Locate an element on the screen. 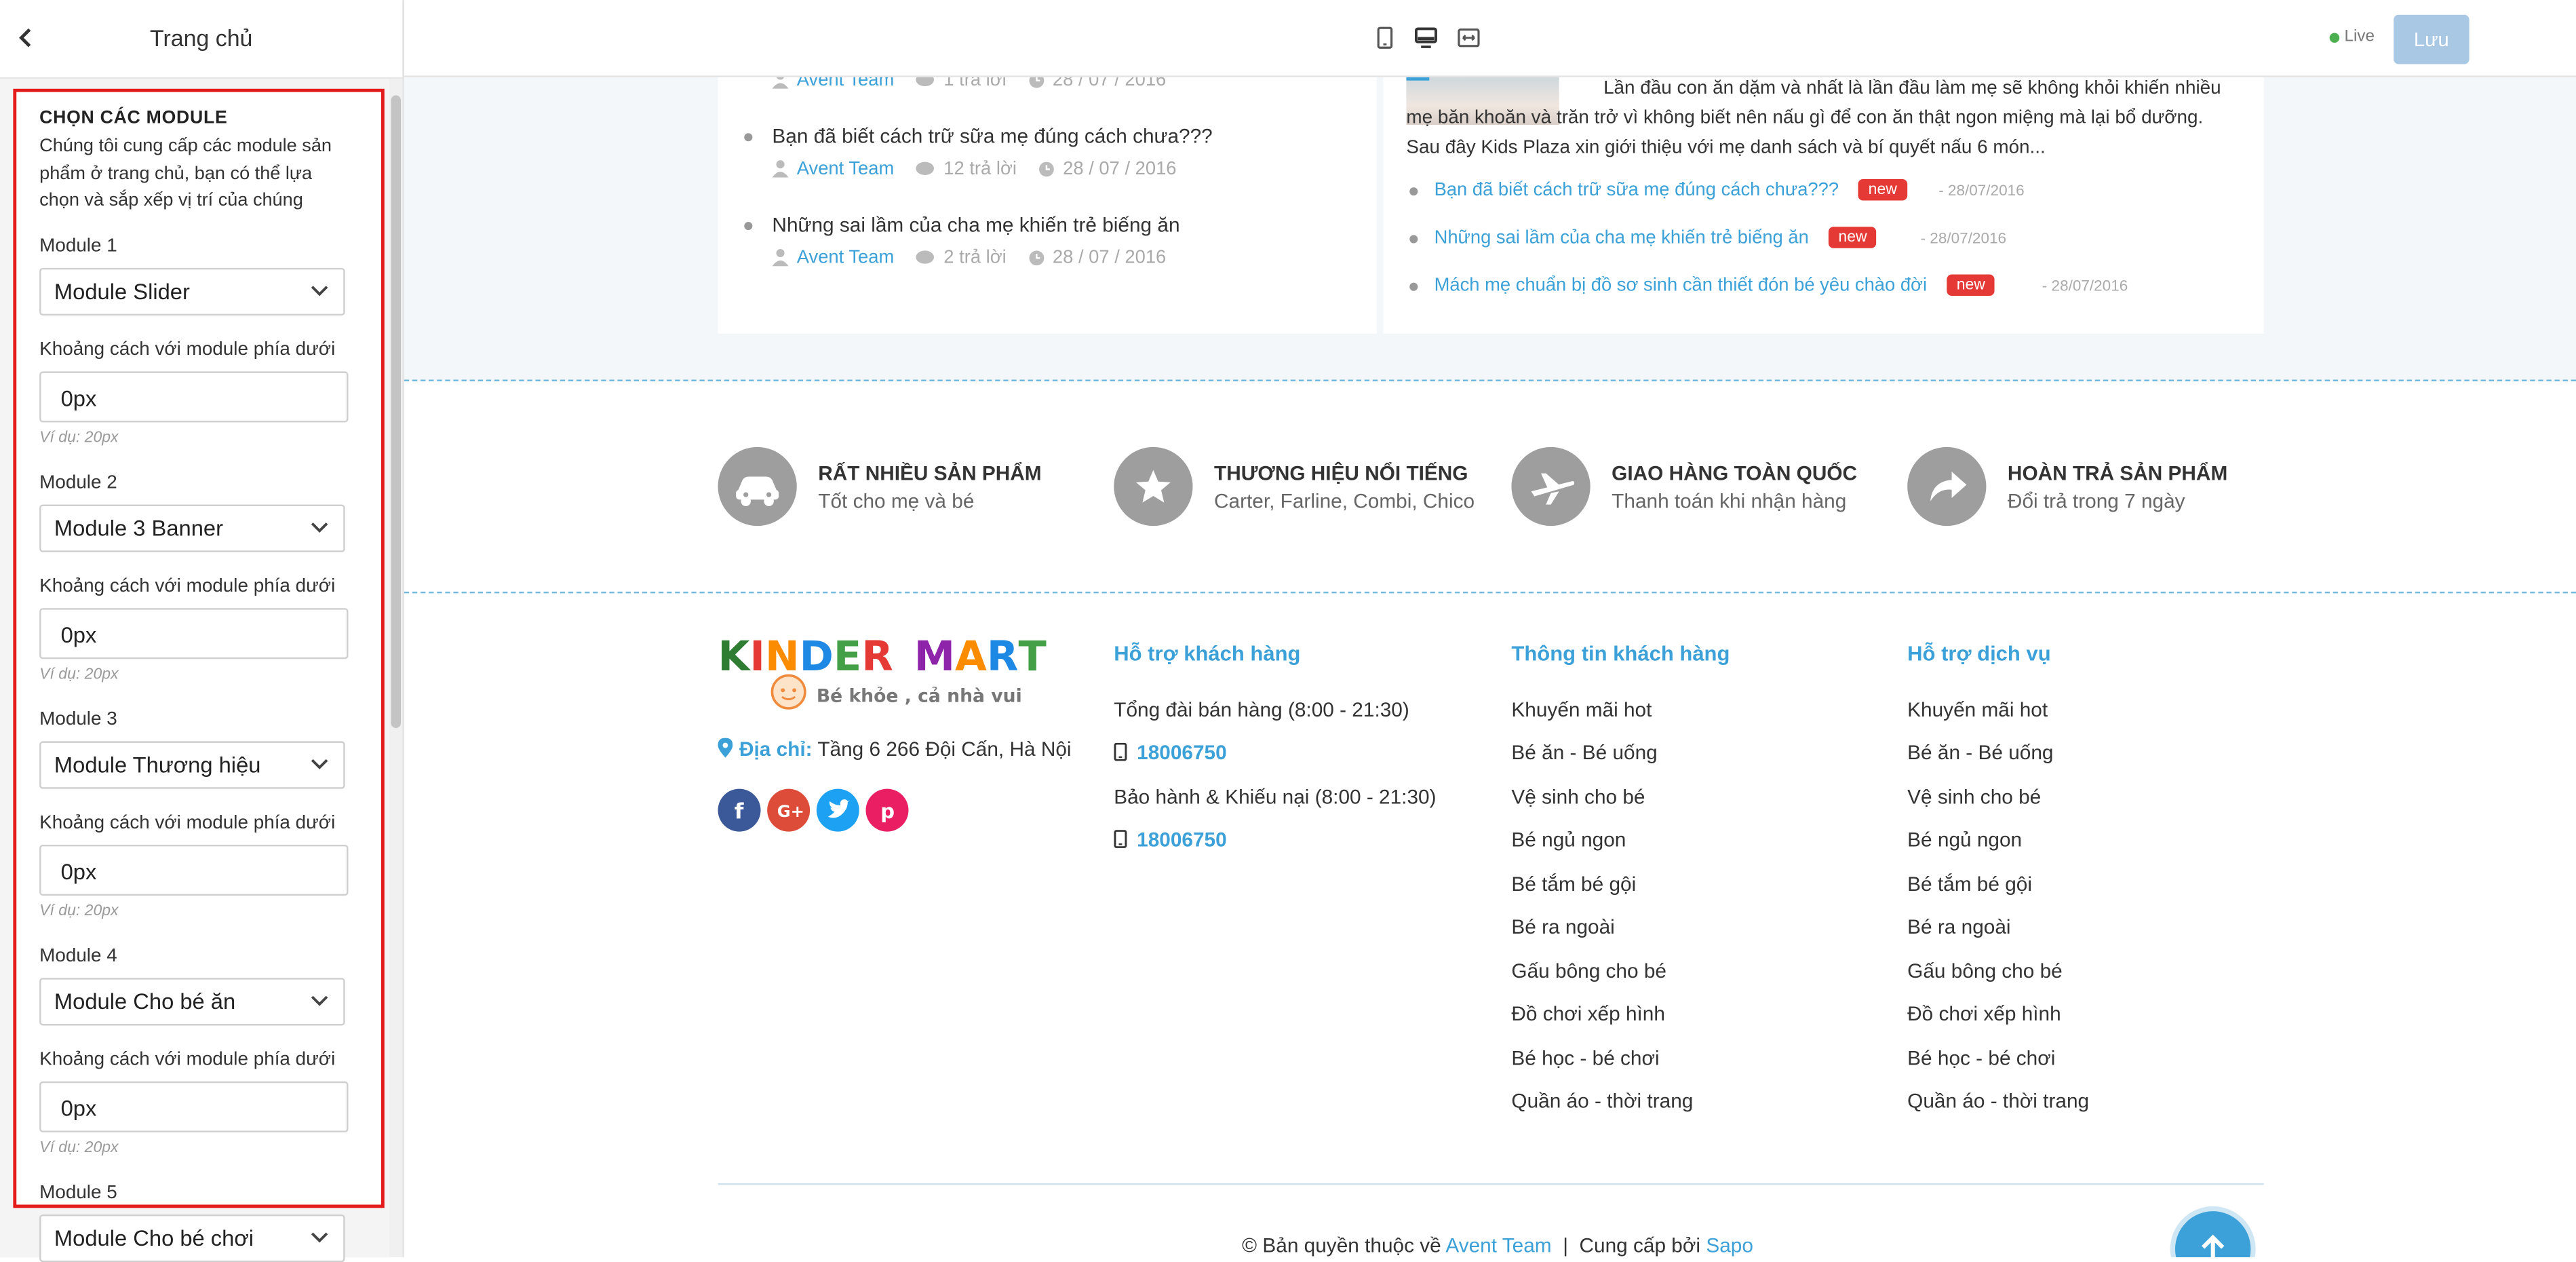 The height and width of the screenshot is (1262, 2576). pinterest-icon: p is located at coordinates (887, 810).